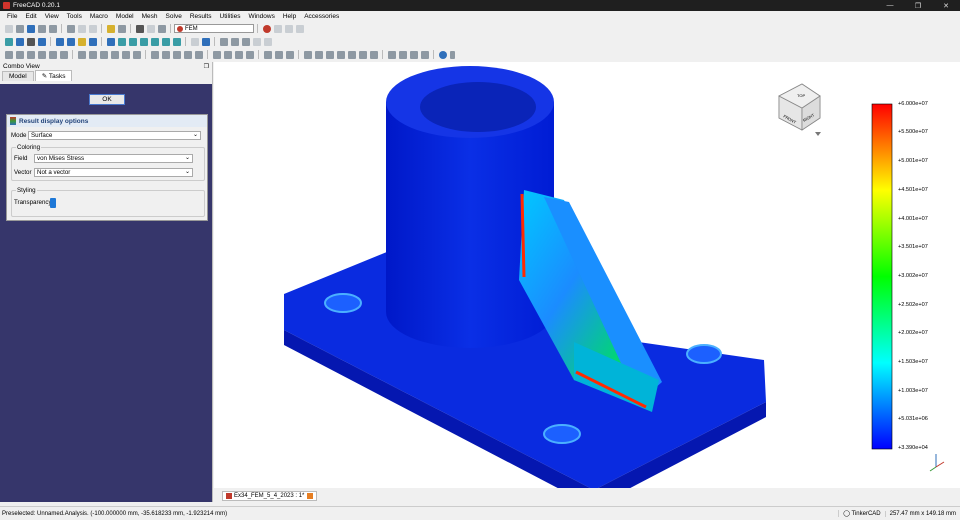 The height and width of the screenshot is (520, 960). Describe the element at coordinates (321, 16) in the screenshot. I see `menu-accessories: Accessories` at that location.